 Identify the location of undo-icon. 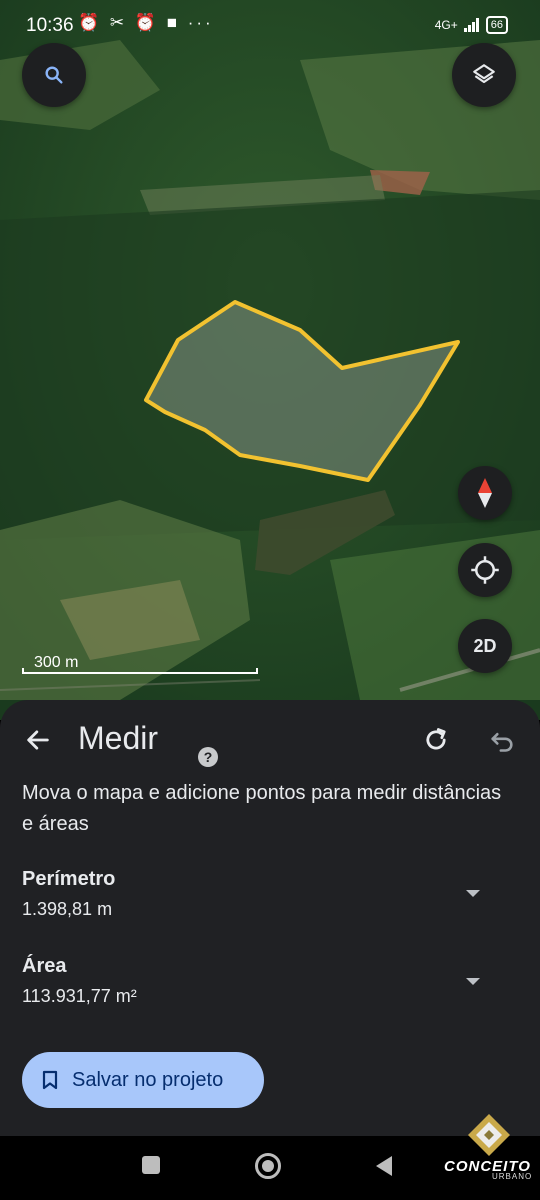
(502, 740).